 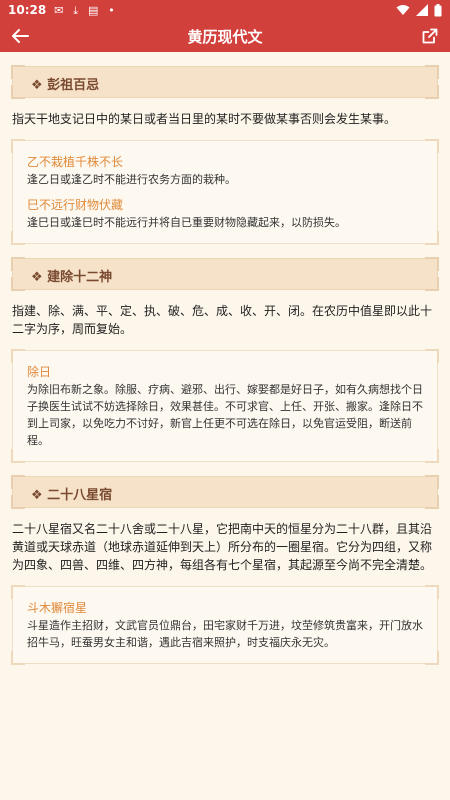 I want to click on back-arrow-icon, so click(x=20, y=36).